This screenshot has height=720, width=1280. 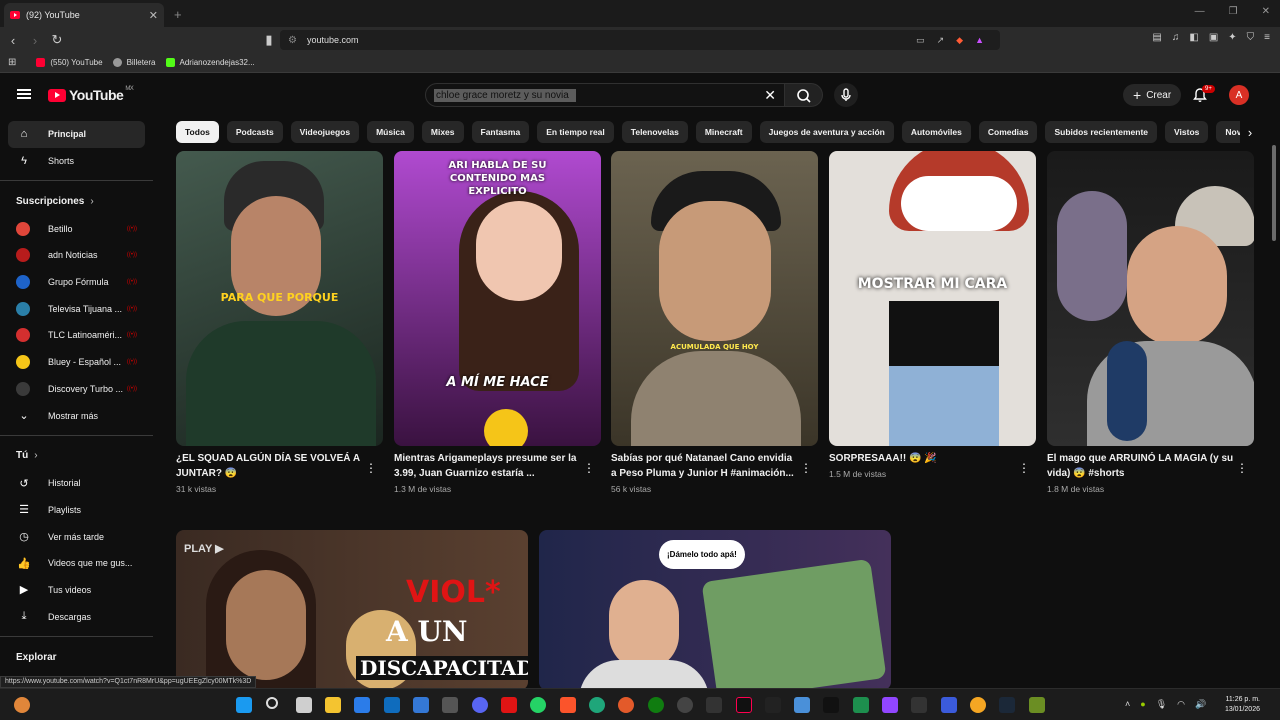 I want to click on forward-icon: ›, so click(x=35, y=40).